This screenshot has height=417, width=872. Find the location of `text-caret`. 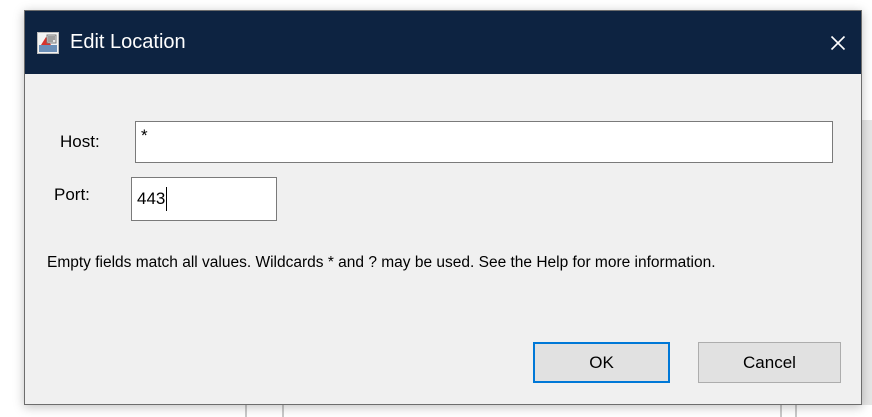

text-caret is located at coordinates (167, 199).